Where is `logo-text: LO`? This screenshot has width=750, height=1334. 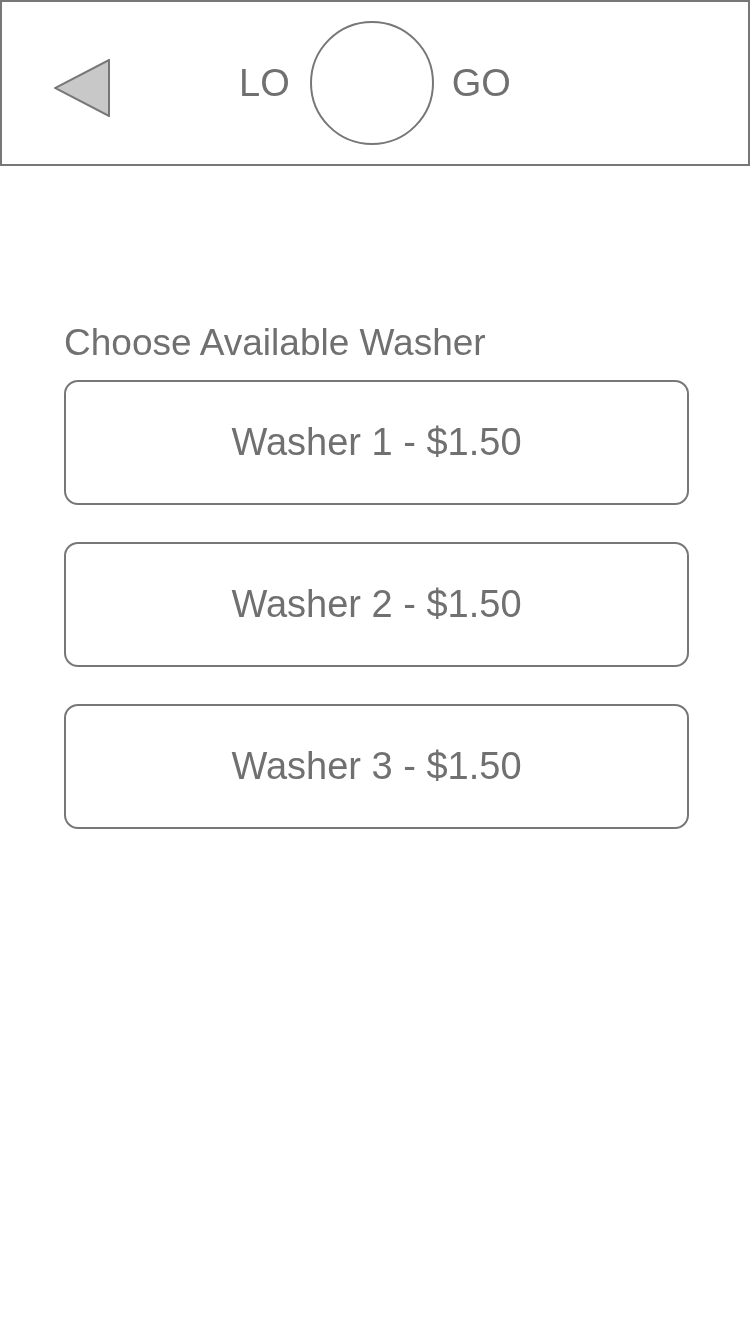 logo-text: LO is located at coordinates (264, 83).